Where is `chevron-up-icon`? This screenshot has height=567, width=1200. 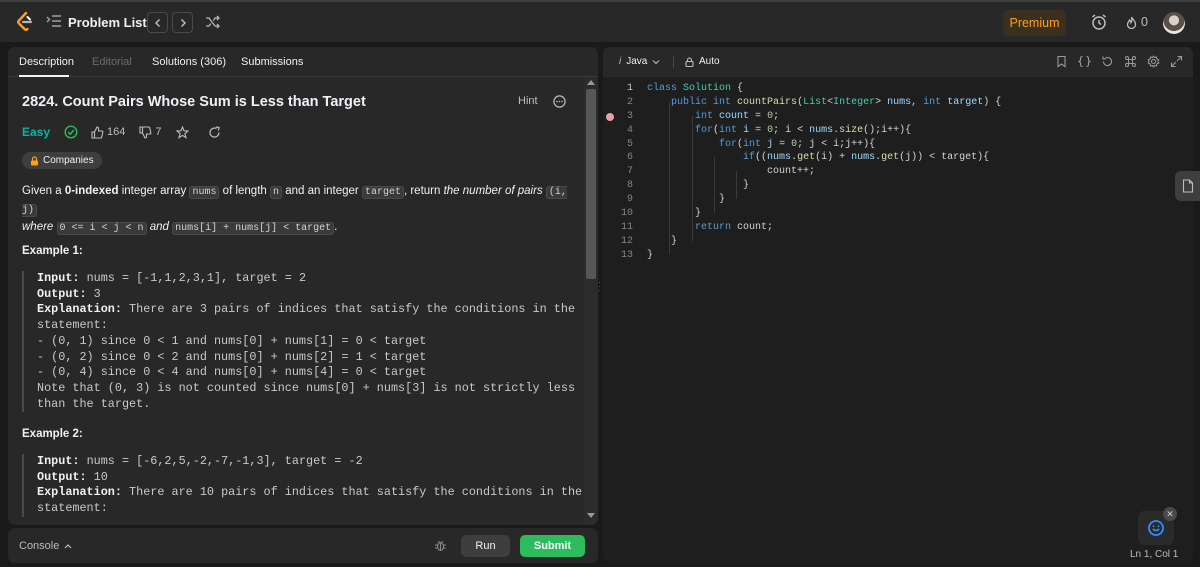
chevron-up-icon is located at coordinates (68, 546).